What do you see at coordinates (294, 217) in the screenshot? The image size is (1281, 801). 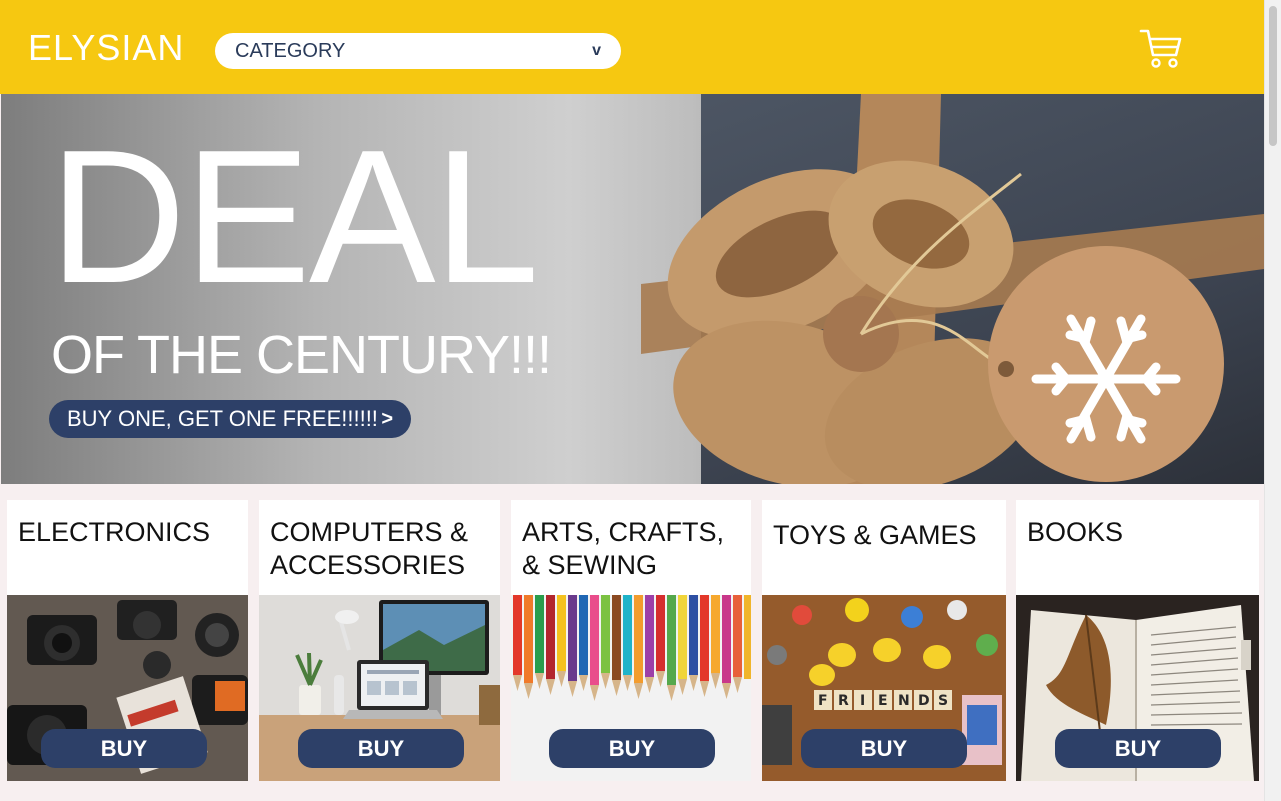 I see `hero-headline: DEAL` at bounding box center [294, 217].